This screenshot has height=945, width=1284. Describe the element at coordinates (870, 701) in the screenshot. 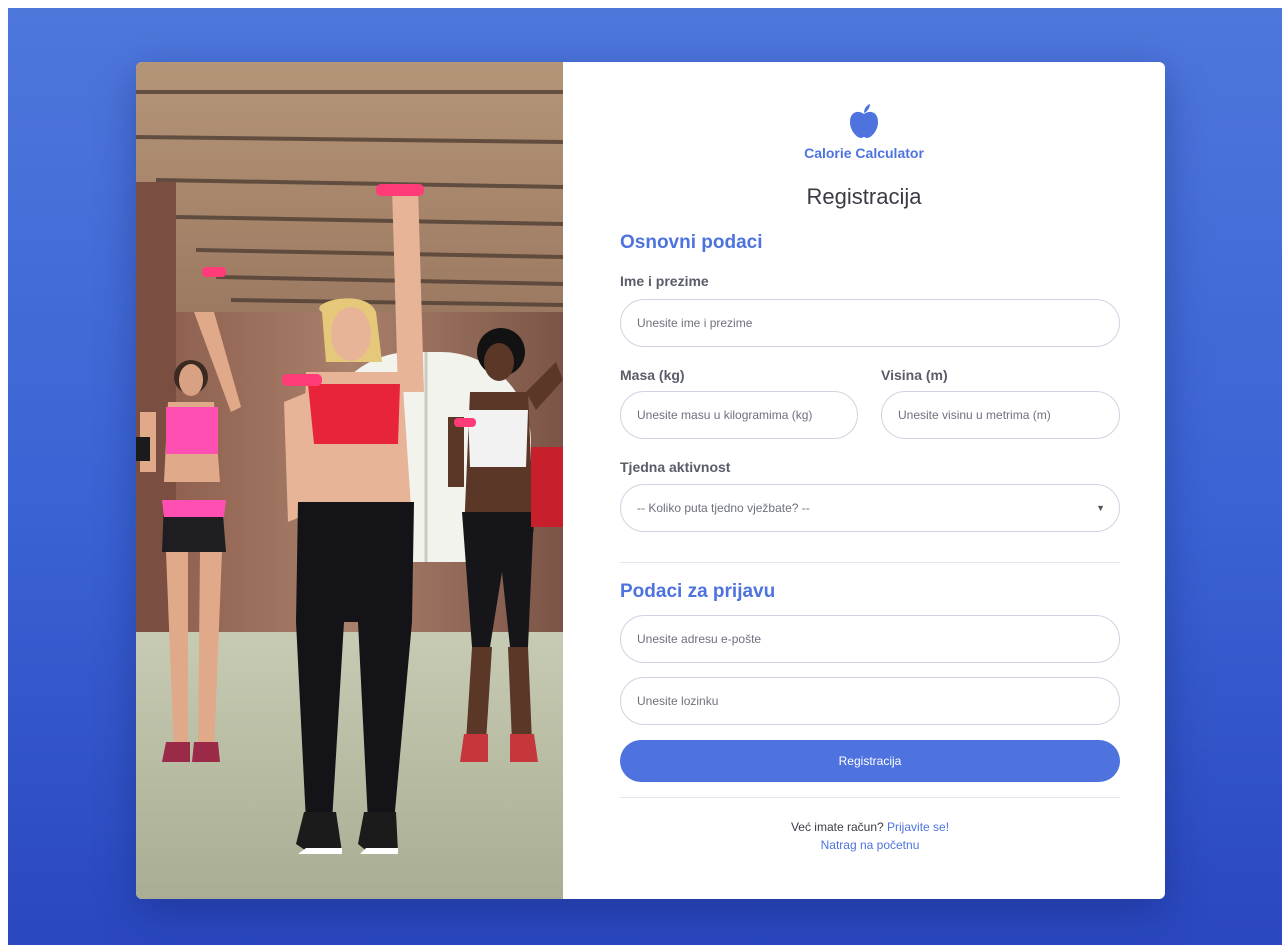

I see `password-input` at that location.